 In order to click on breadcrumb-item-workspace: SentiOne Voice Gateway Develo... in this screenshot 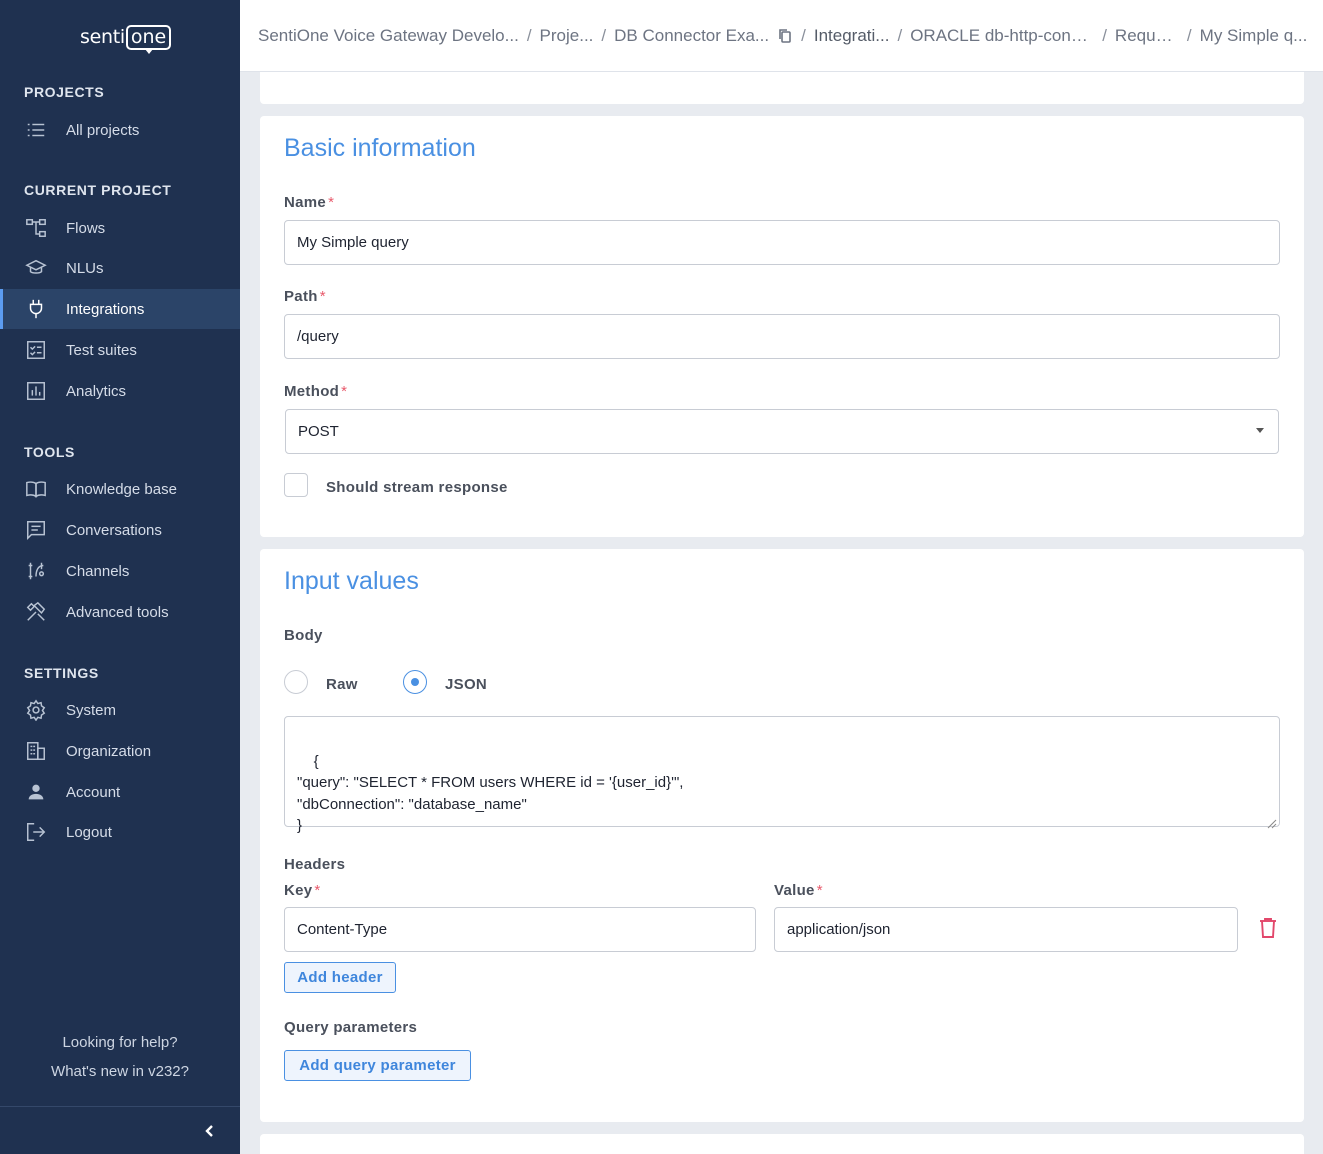, I will do `click(388, 36)`.